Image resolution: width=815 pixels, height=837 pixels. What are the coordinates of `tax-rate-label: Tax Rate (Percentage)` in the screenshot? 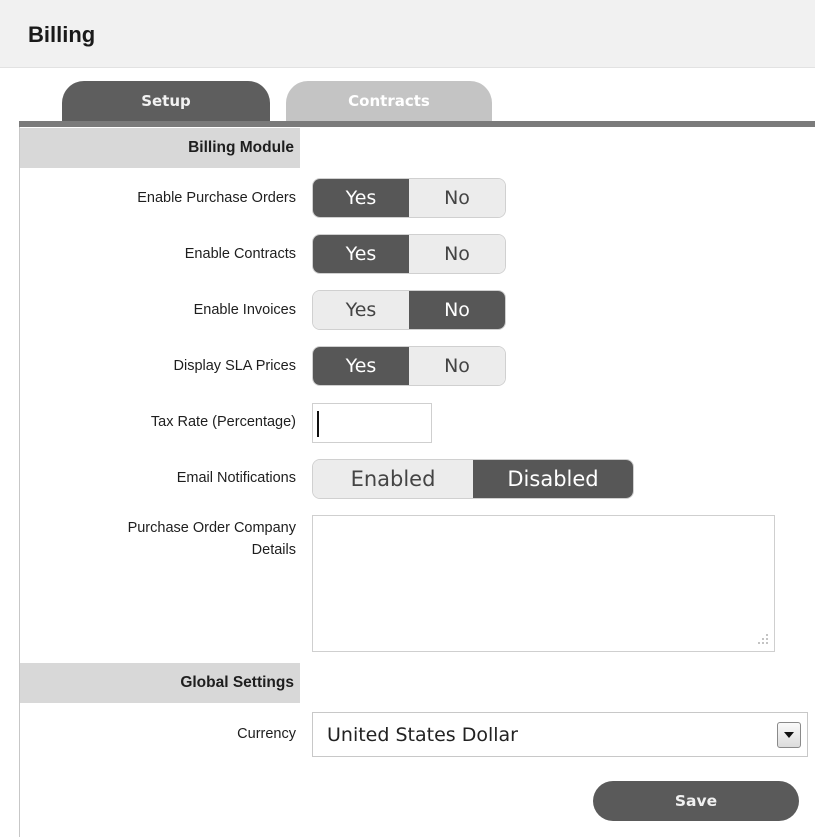 It's located at (223, 422).